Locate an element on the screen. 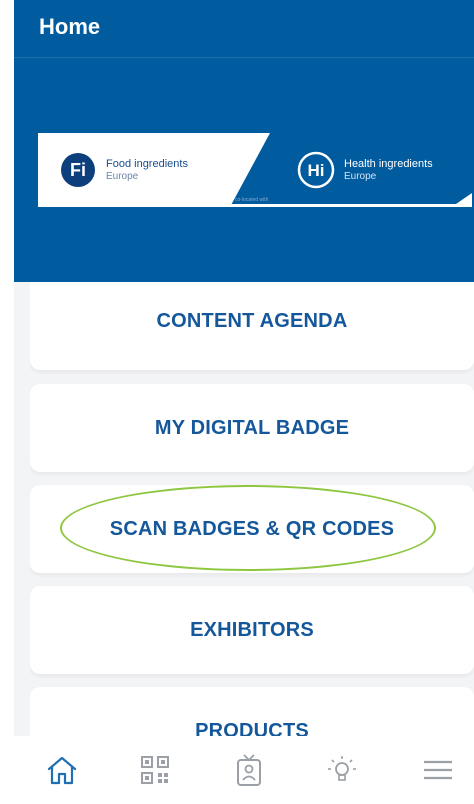 The height and width of the screenshot is (804, 474). banner-graphic: Fi Hi is located at coordinates (255, 170).